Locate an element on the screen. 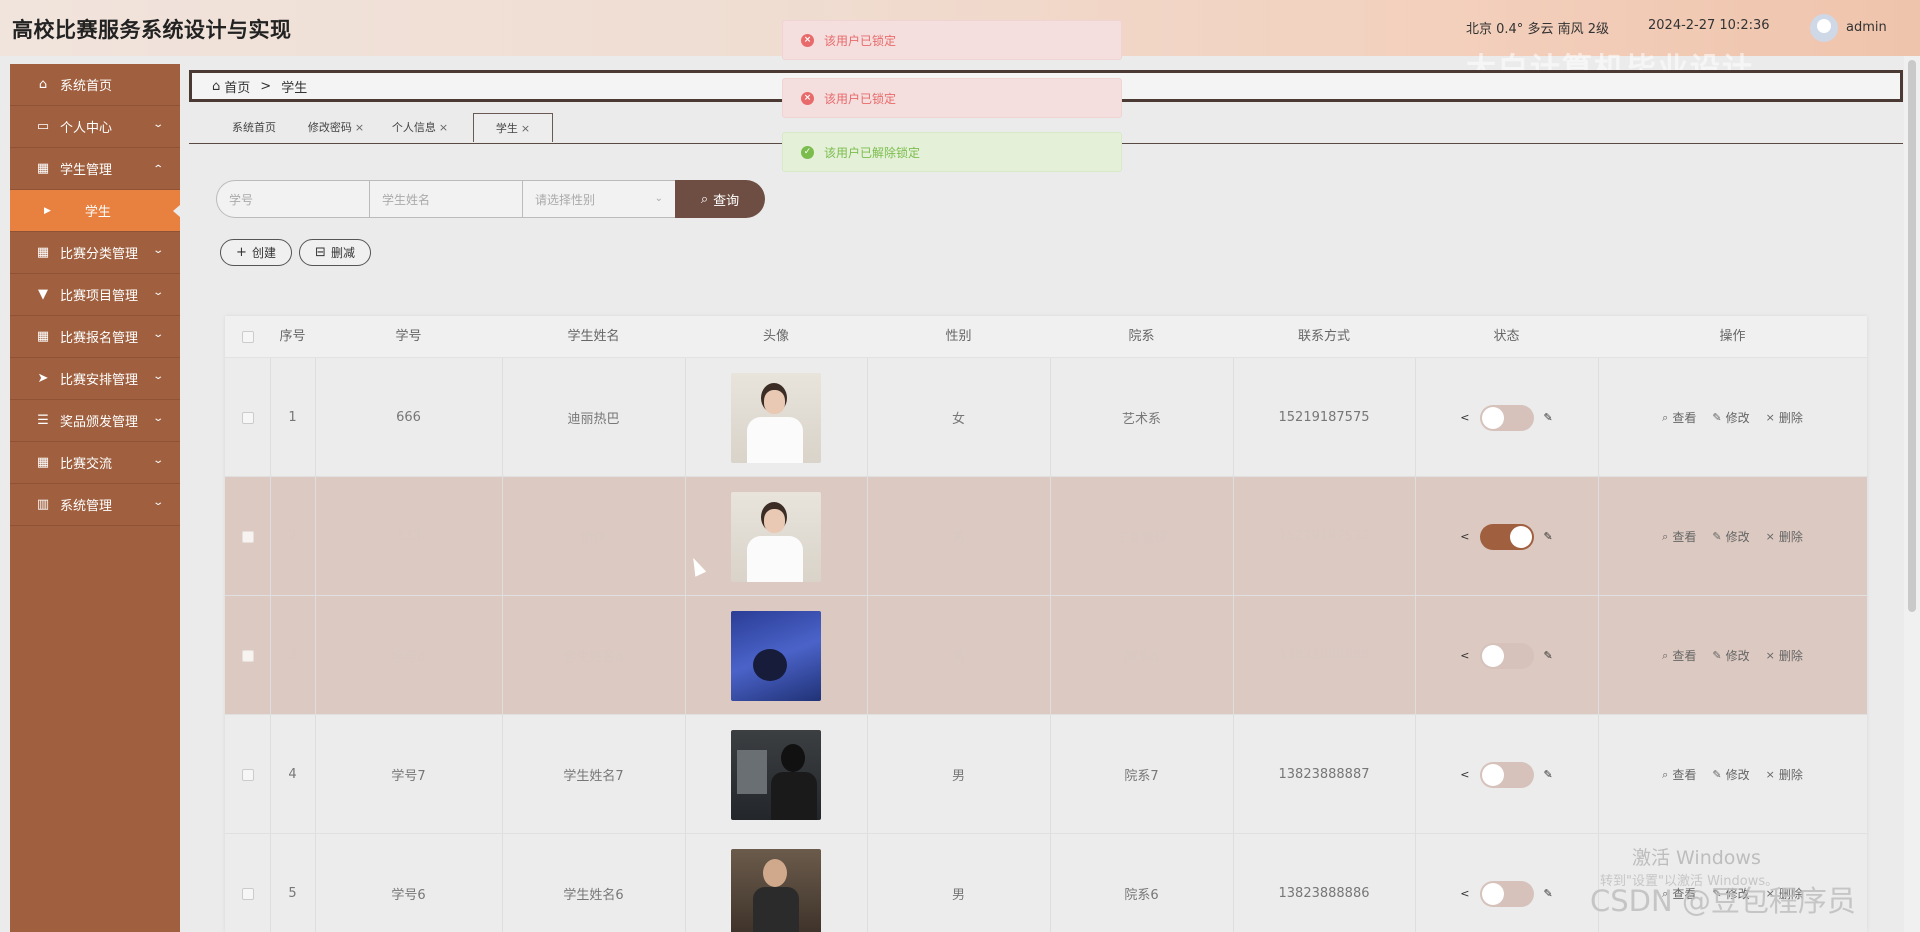 This screenshot has height=932, width=1920. app-title: 高校比赛服务系统设计与实现 is located at coordinates (152, 30).